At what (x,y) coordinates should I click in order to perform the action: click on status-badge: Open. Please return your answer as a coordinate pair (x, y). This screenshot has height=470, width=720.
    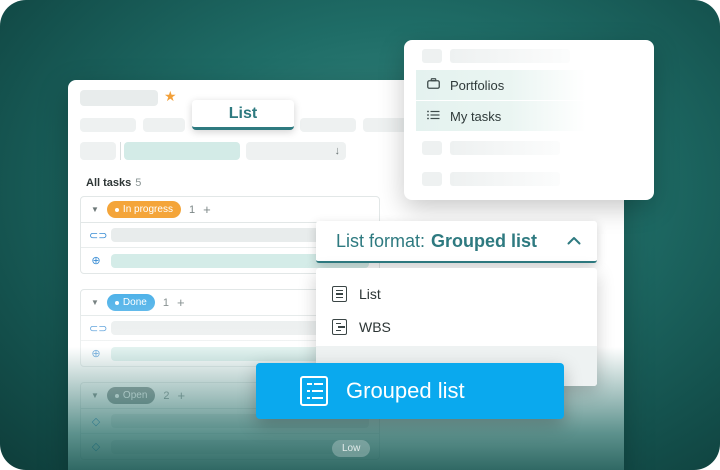
    Looking at the image, I should click on (131, 395).